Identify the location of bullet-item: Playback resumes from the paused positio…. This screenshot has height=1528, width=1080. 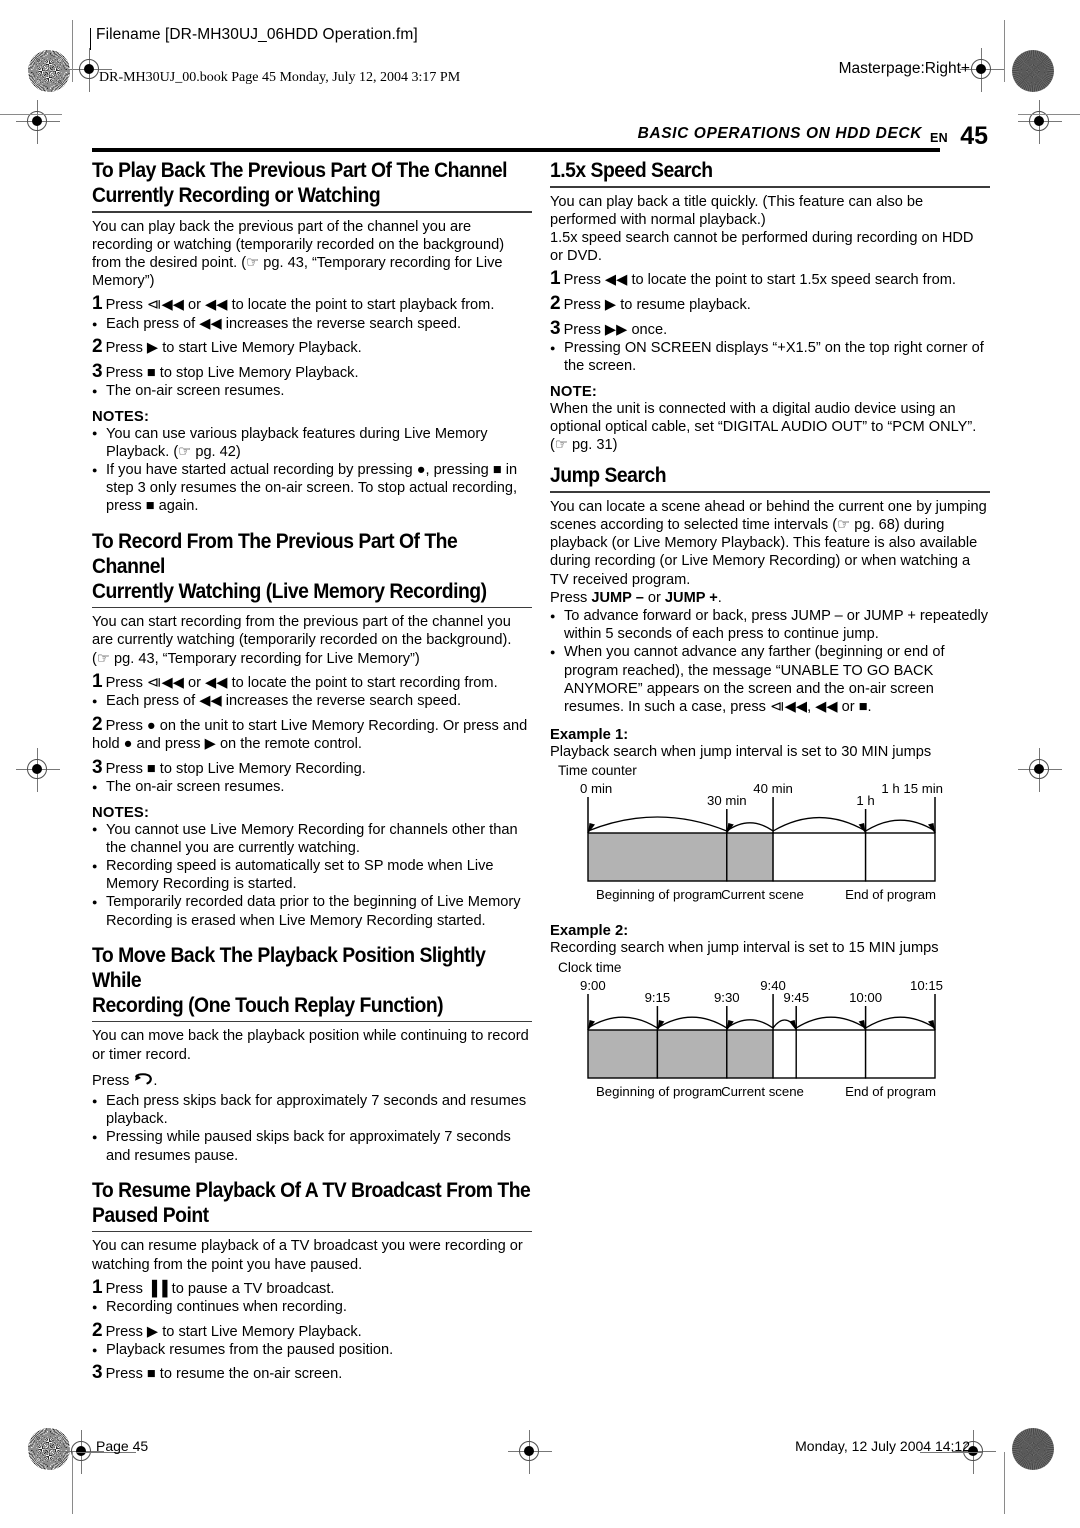
(312, 1350).